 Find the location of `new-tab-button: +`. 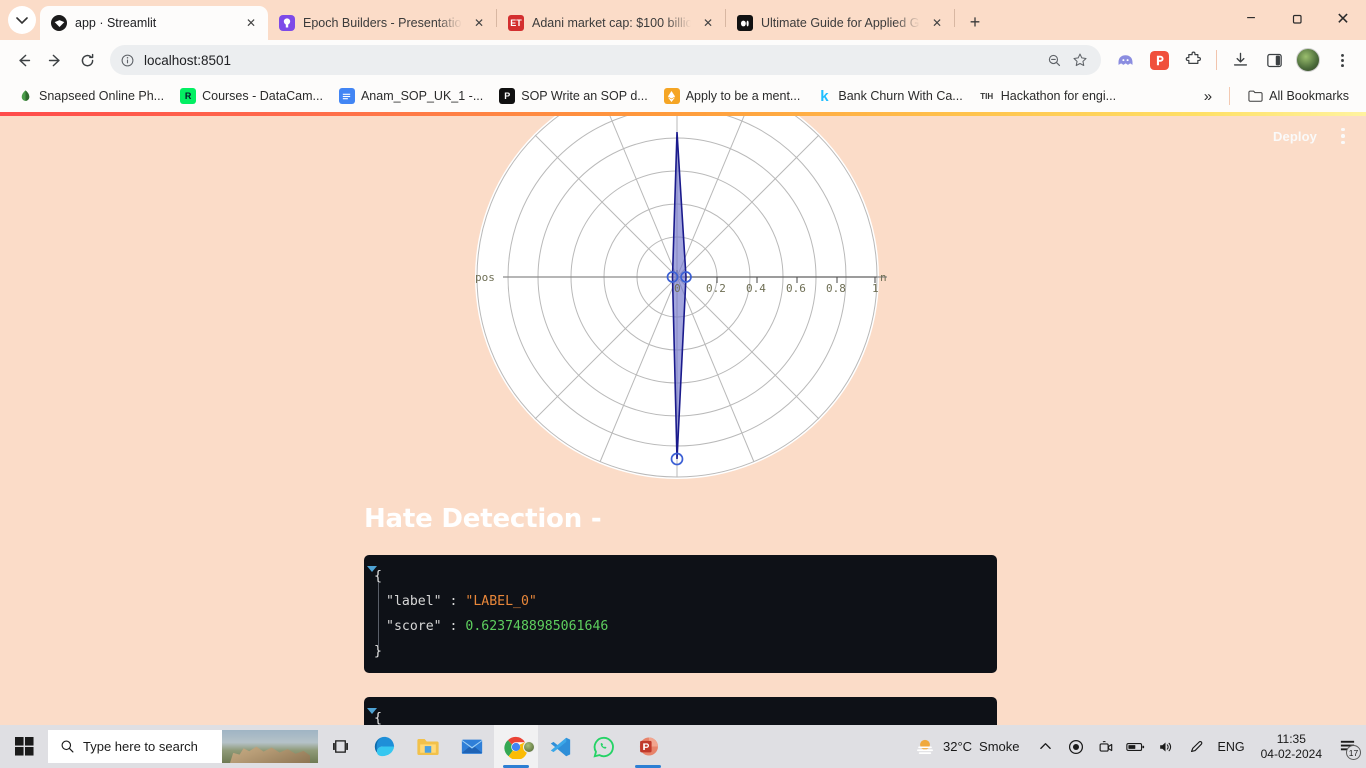

new-tab-button: + is located at coordinates (975, 22).